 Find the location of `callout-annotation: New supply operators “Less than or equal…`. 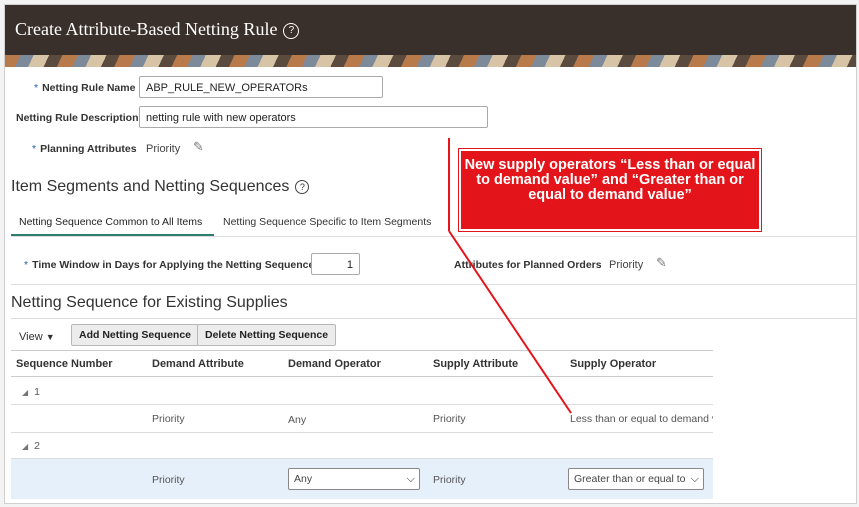

callout-annotation: New supply operators “Less than or equal… is located at coordinates (610, 190).